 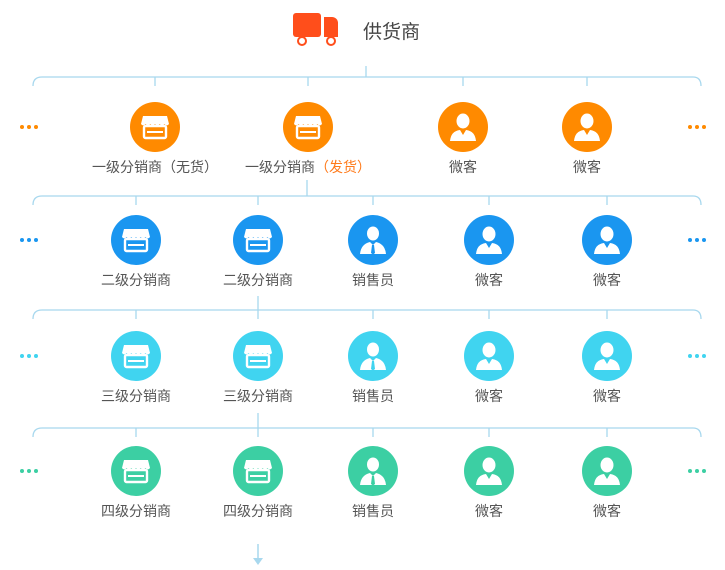 What do you see at coordinates (308, 168) in the screenshot?
I see `node-label: 一级分销商（发货）` at bounding box center [308, 168].